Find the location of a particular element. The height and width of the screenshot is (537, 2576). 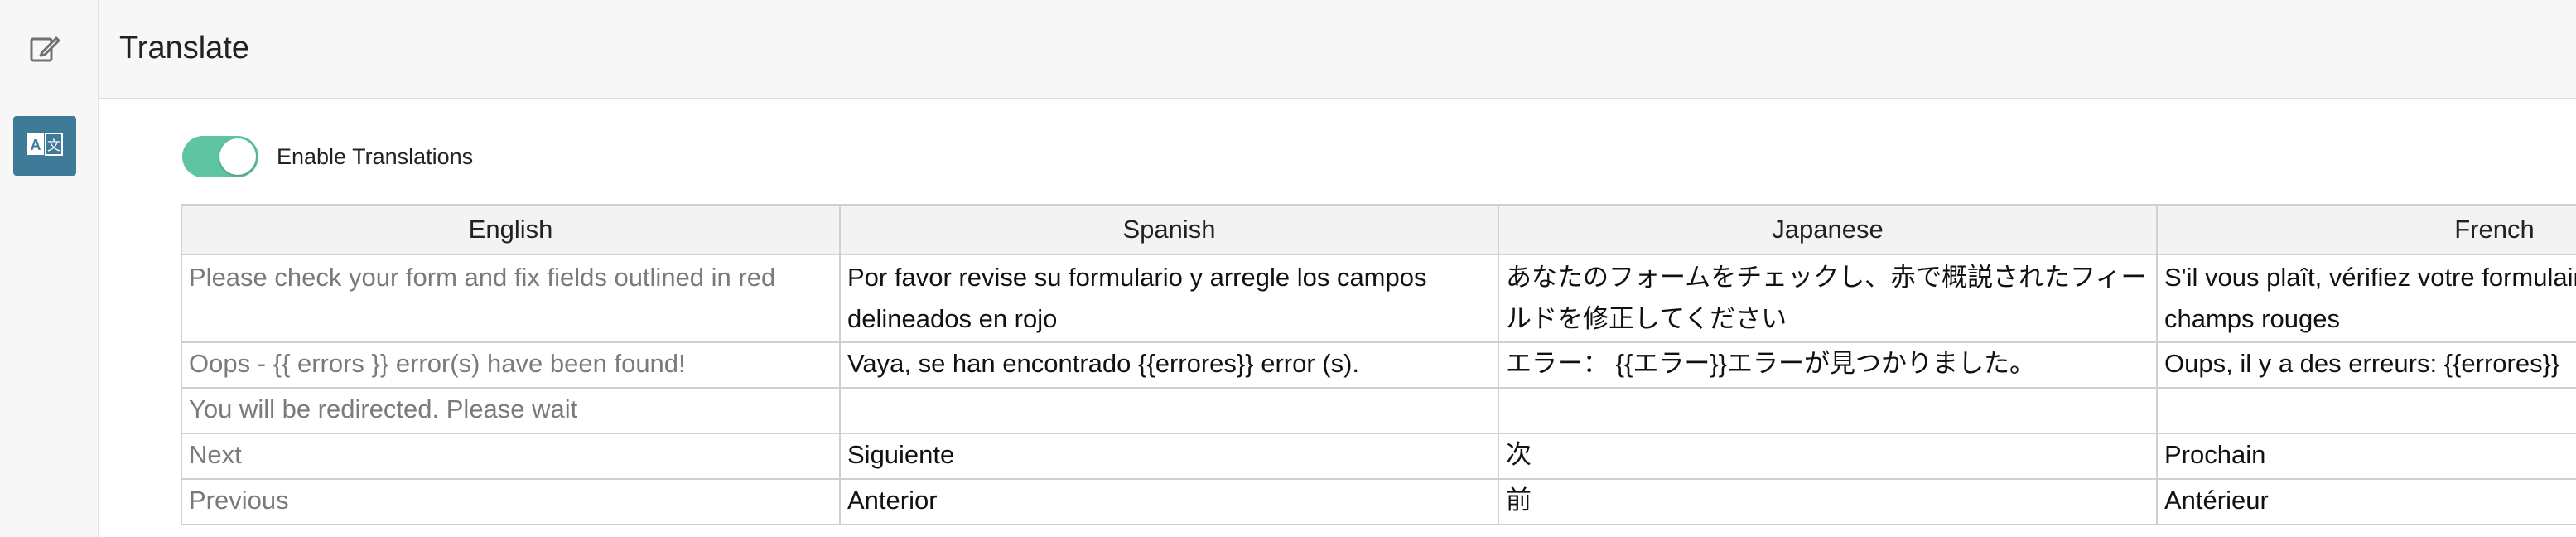

enable-translations-row: Enable Translations is located at coordinates (327, 157).